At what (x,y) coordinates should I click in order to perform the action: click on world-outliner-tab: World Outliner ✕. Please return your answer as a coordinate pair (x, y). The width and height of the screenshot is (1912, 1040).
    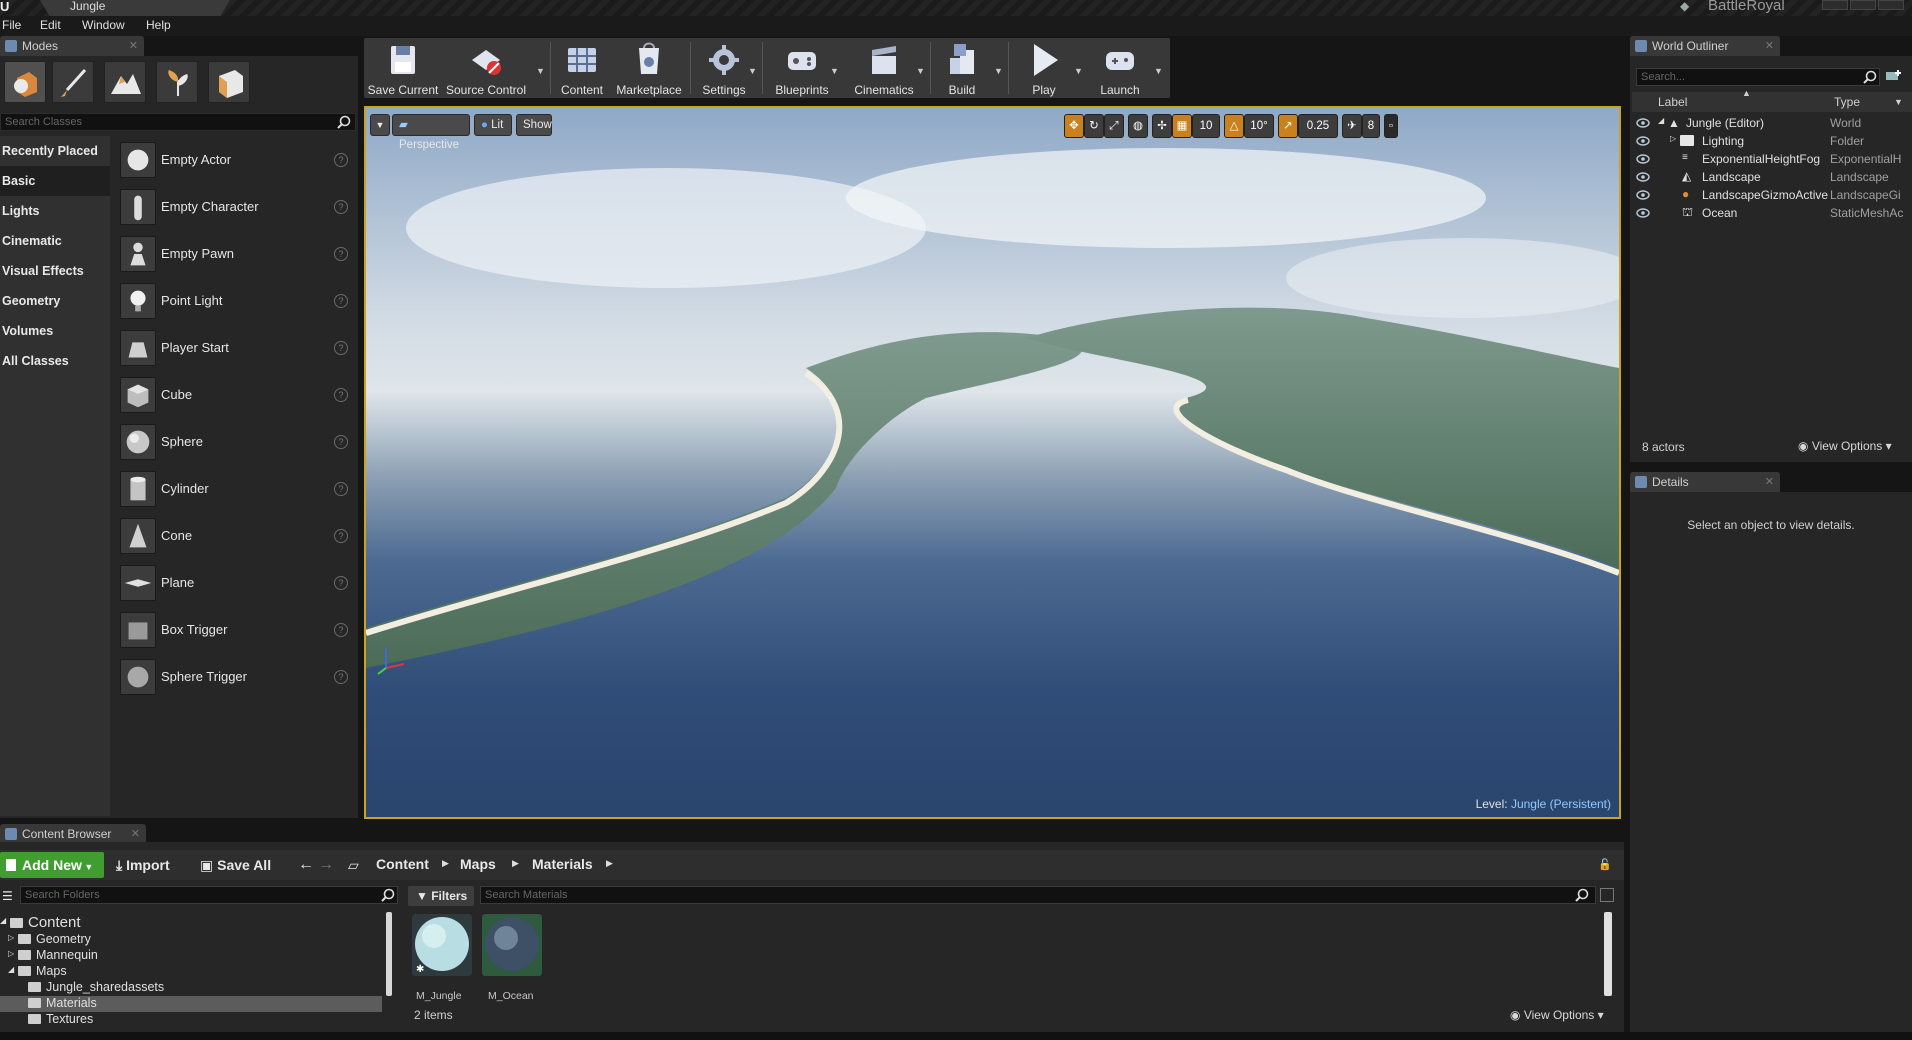
    Looking at the image, I should click on (1705, 46).